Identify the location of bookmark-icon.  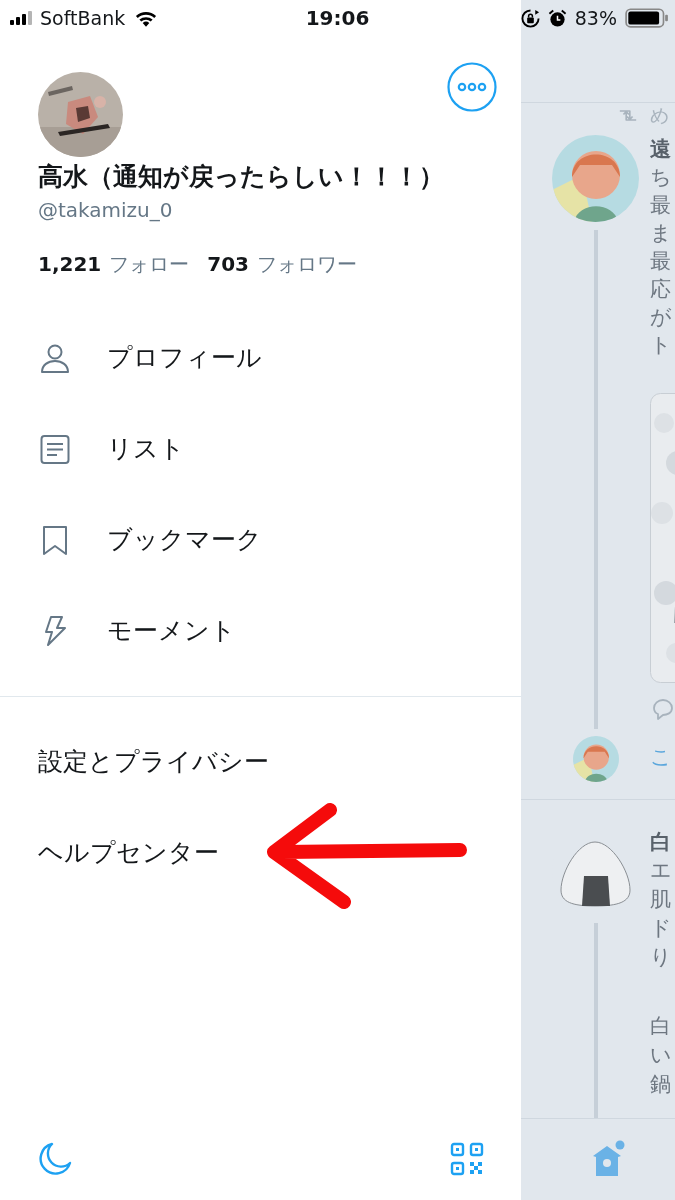
(55, 539).